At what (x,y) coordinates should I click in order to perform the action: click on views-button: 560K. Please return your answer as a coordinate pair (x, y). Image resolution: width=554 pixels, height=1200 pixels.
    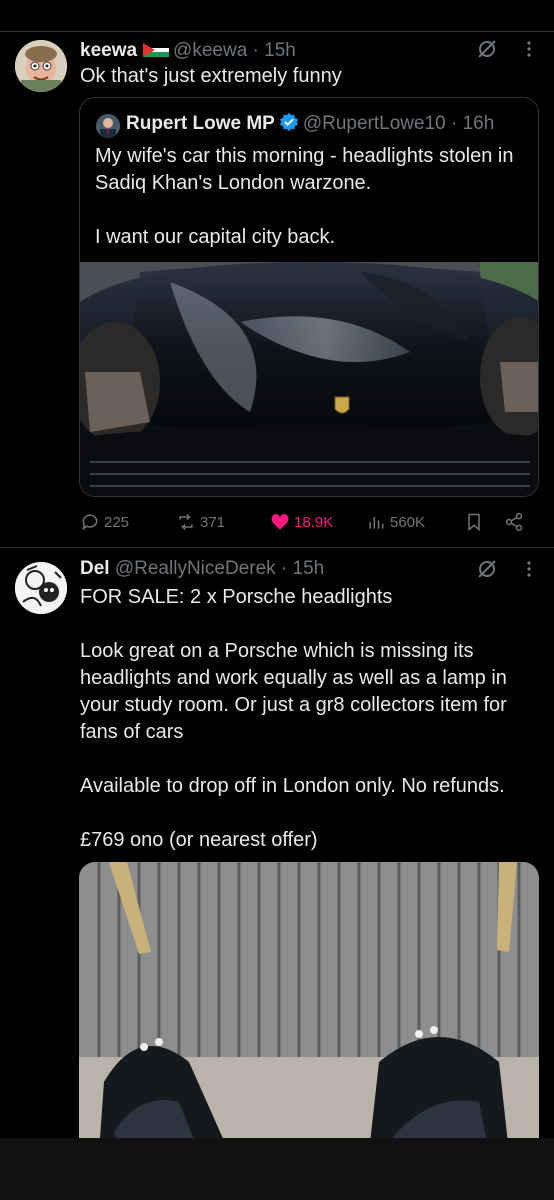
    Looking at the image, I should click on (395, 522).